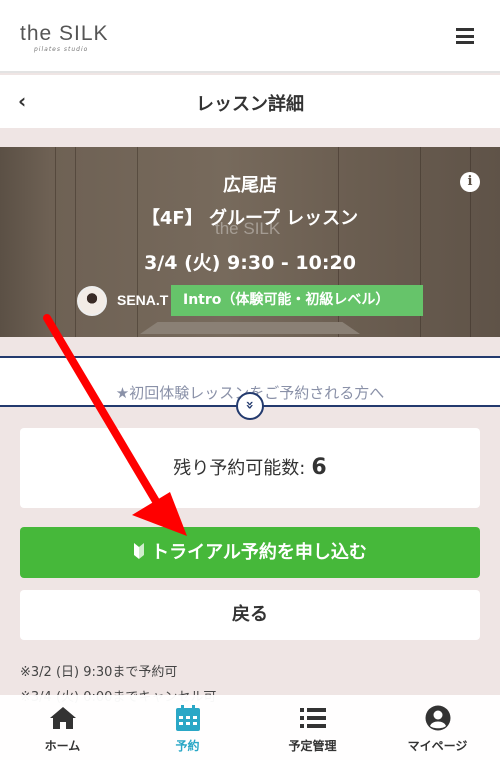 This screenshot has height=760, width=500. I want to click on app-header: the SILK pilates studio, so click(250, 36).